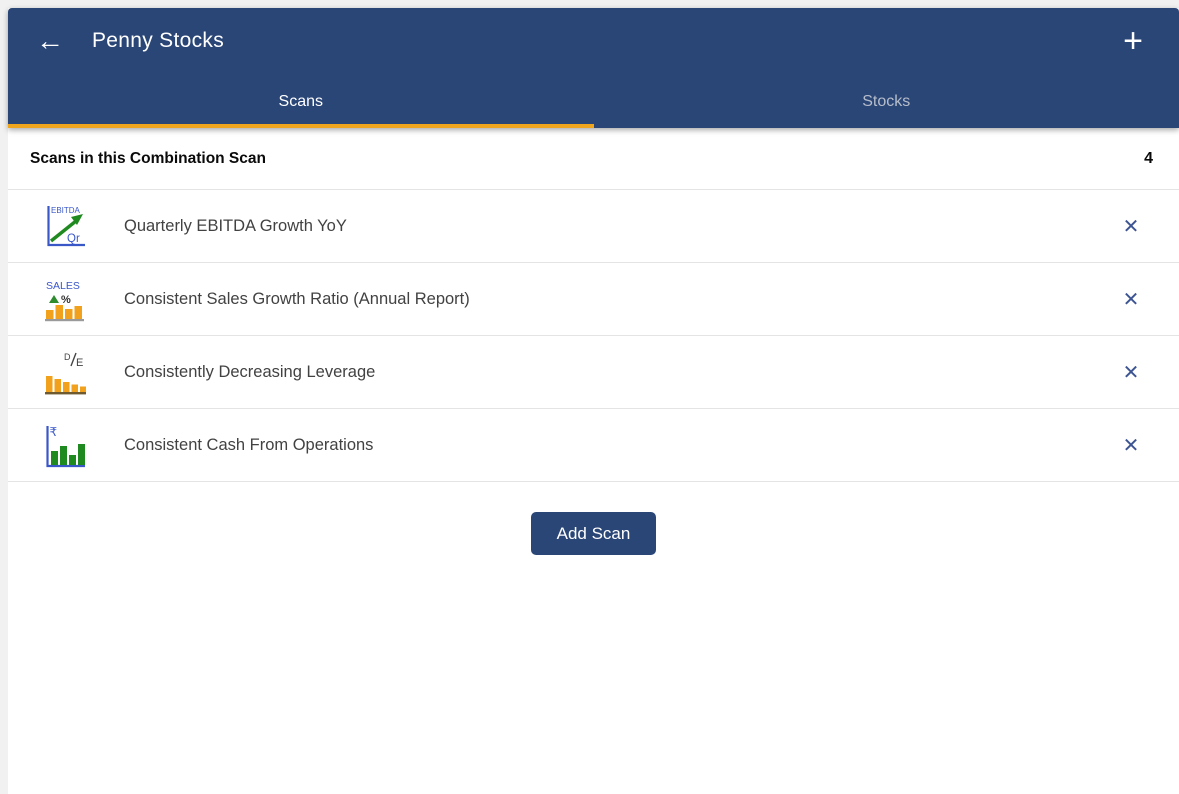  Describe the element at coordinates (886, 102) in the screenshot. I see `tab-stocks: Stocks` at that location.